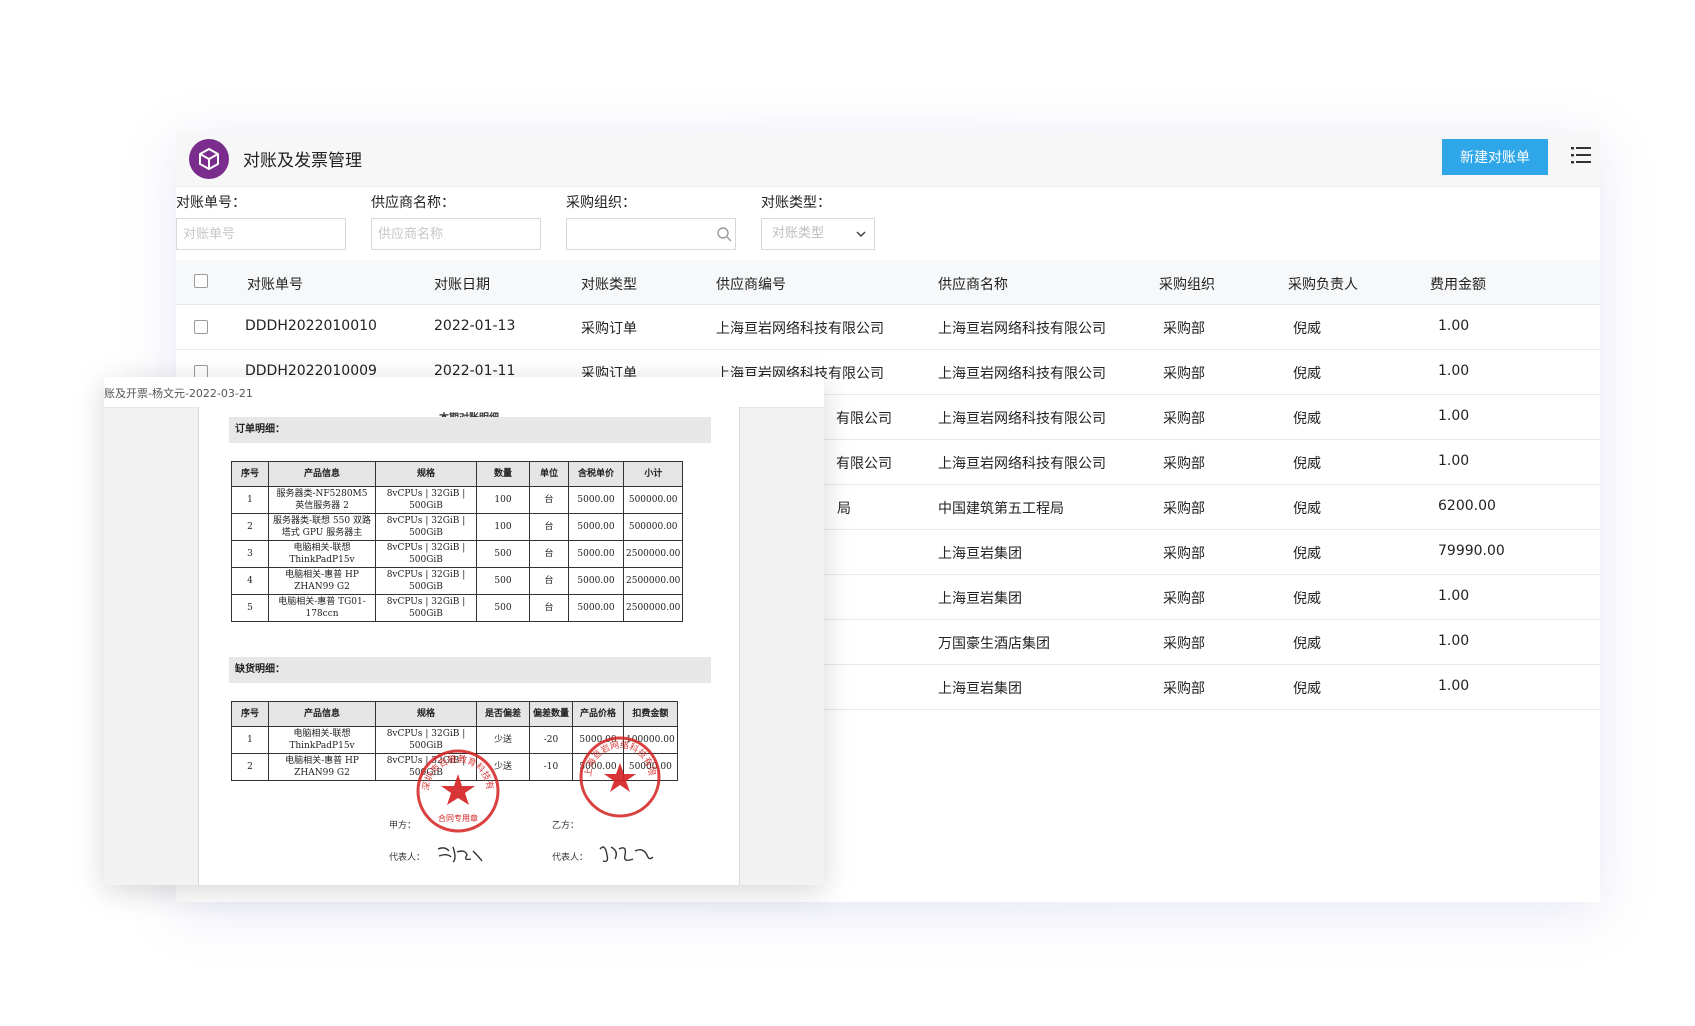 The width and height of the screenshot is (1695, 1026). I want to click on cell-number: DDDH2022010010, so click(311, 326).